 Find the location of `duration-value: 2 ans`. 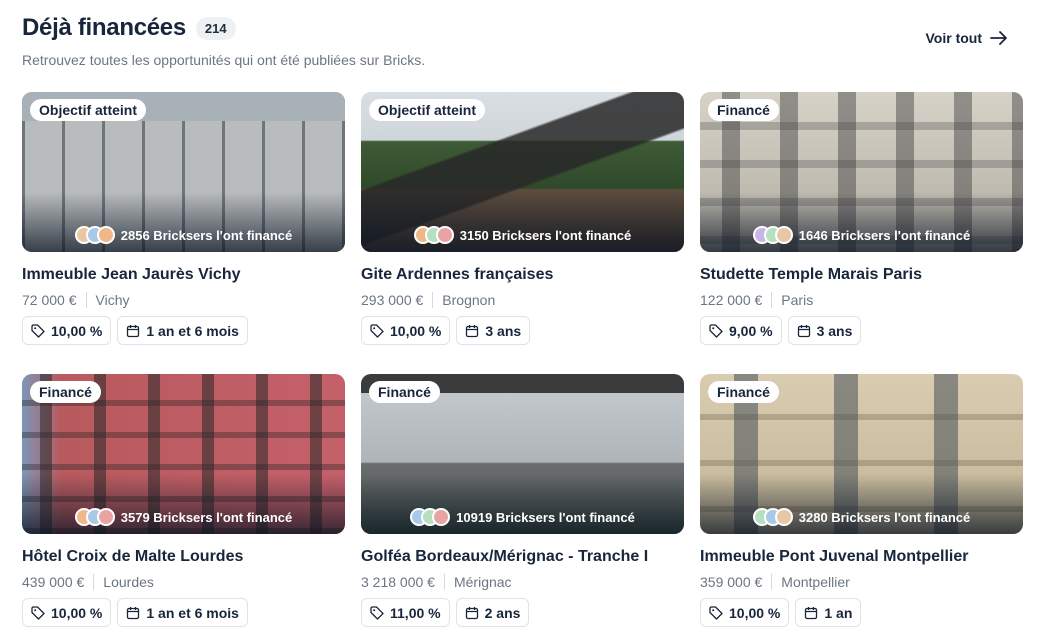

duration-value: 2 ans is located at coordinates (502, 612).